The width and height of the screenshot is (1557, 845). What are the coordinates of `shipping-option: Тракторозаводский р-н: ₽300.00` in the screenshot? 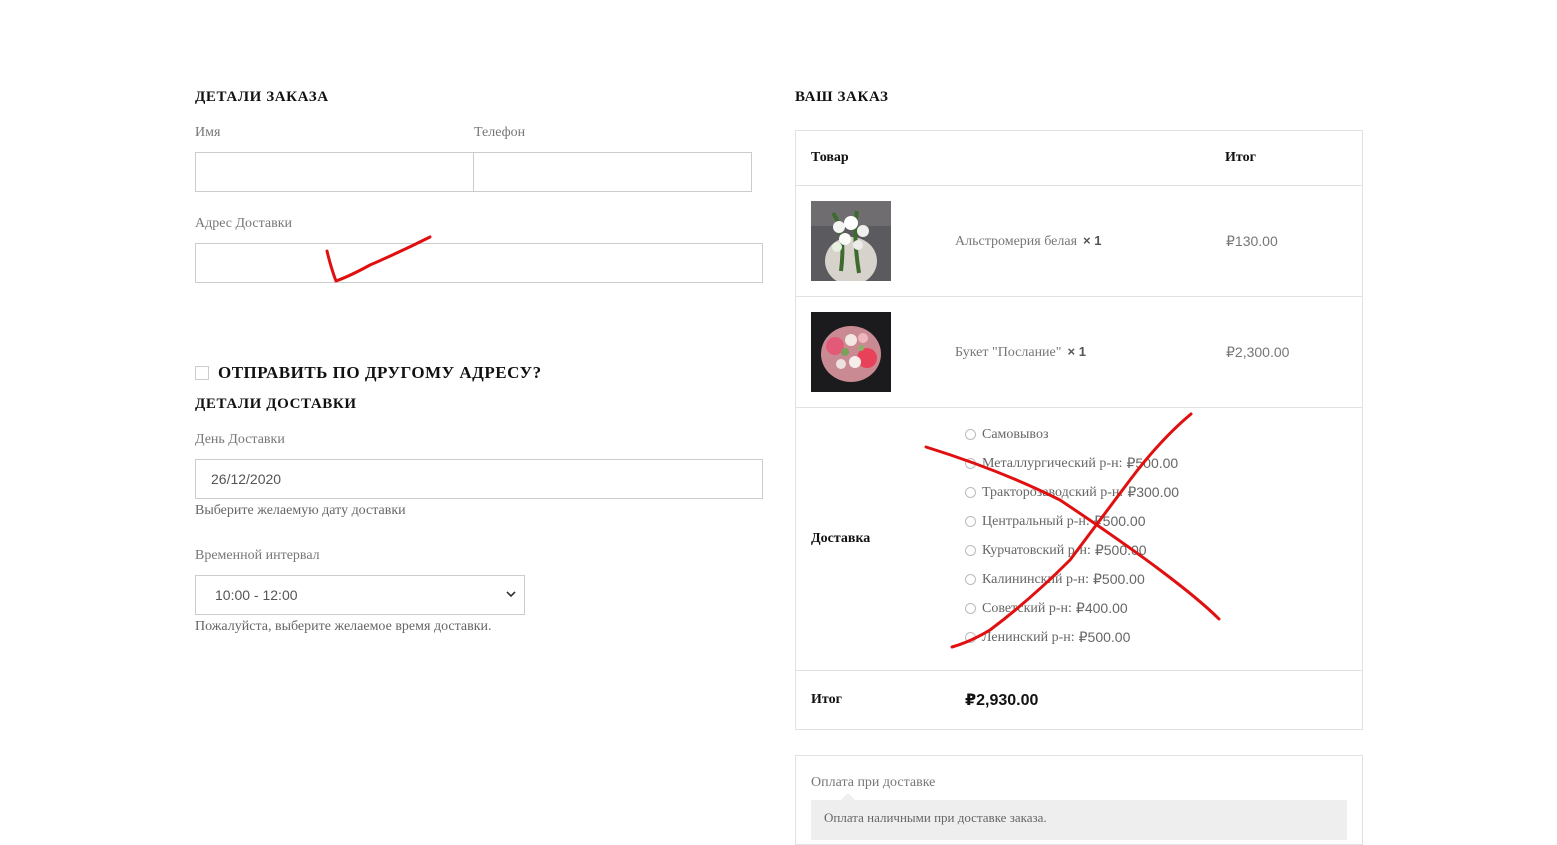 It's located at (1072, 492).